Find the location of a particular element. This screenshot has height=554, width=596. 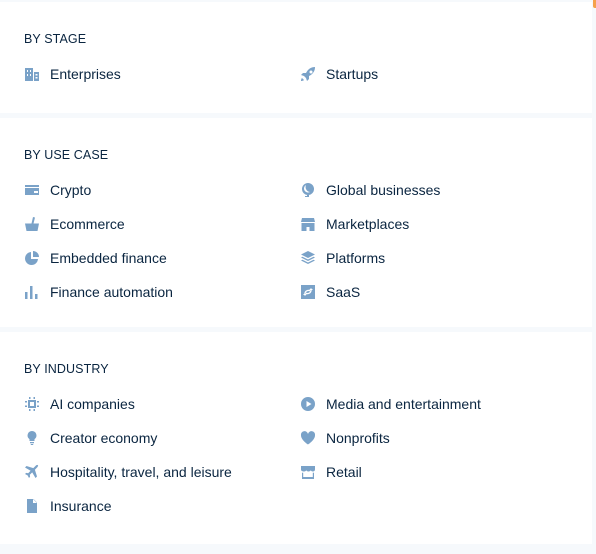

menu-item-startups: Startups is located at coordinates (438, 74).